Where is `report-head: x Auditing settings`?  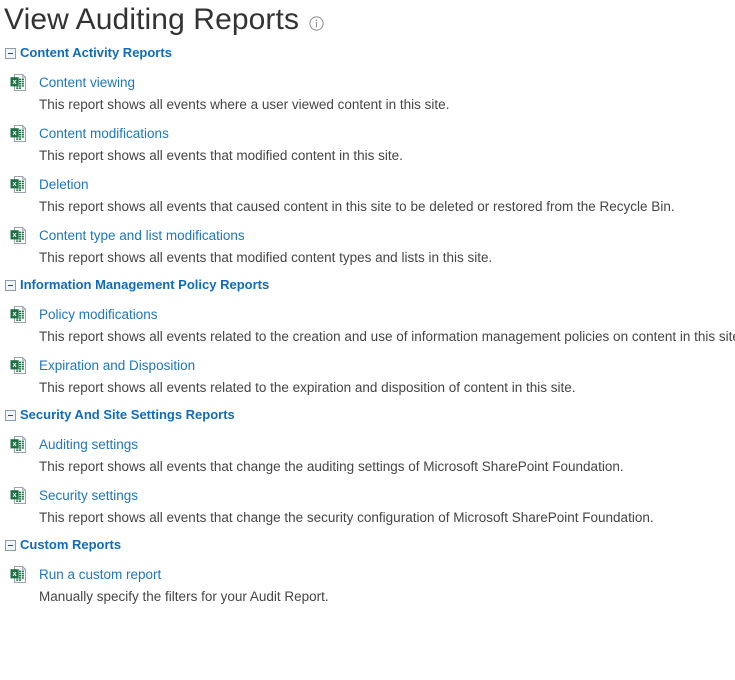
report-head: x Auditing settings is located at coordinates (372, 444).